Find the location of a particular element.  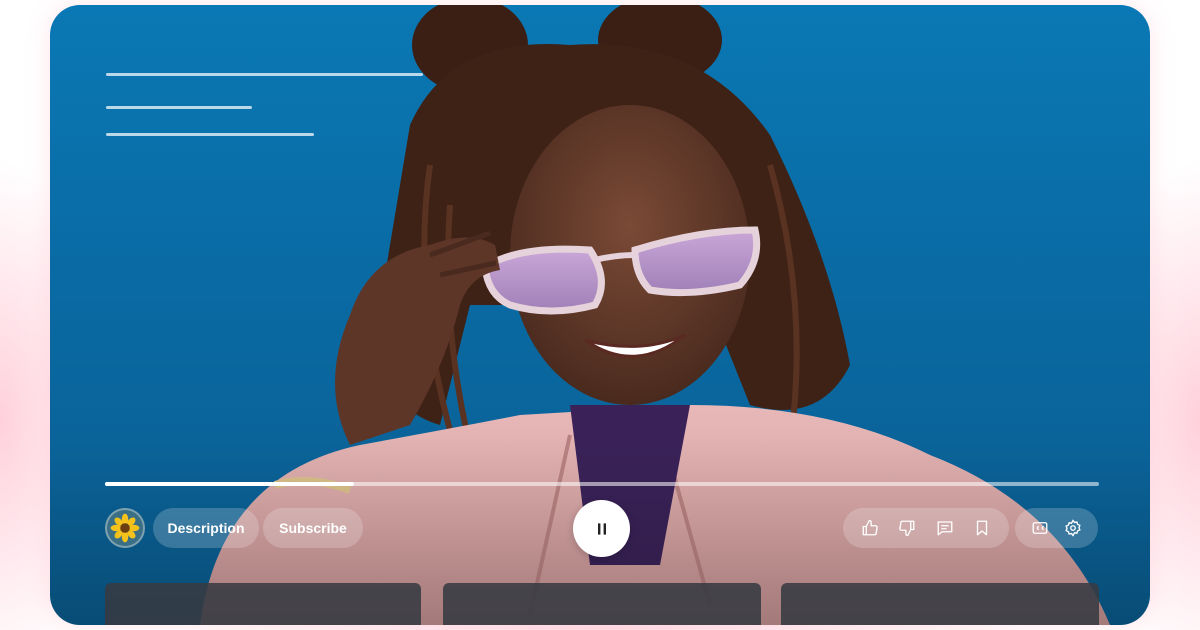

progress-bar-fill is located at coordinates (229, 484).